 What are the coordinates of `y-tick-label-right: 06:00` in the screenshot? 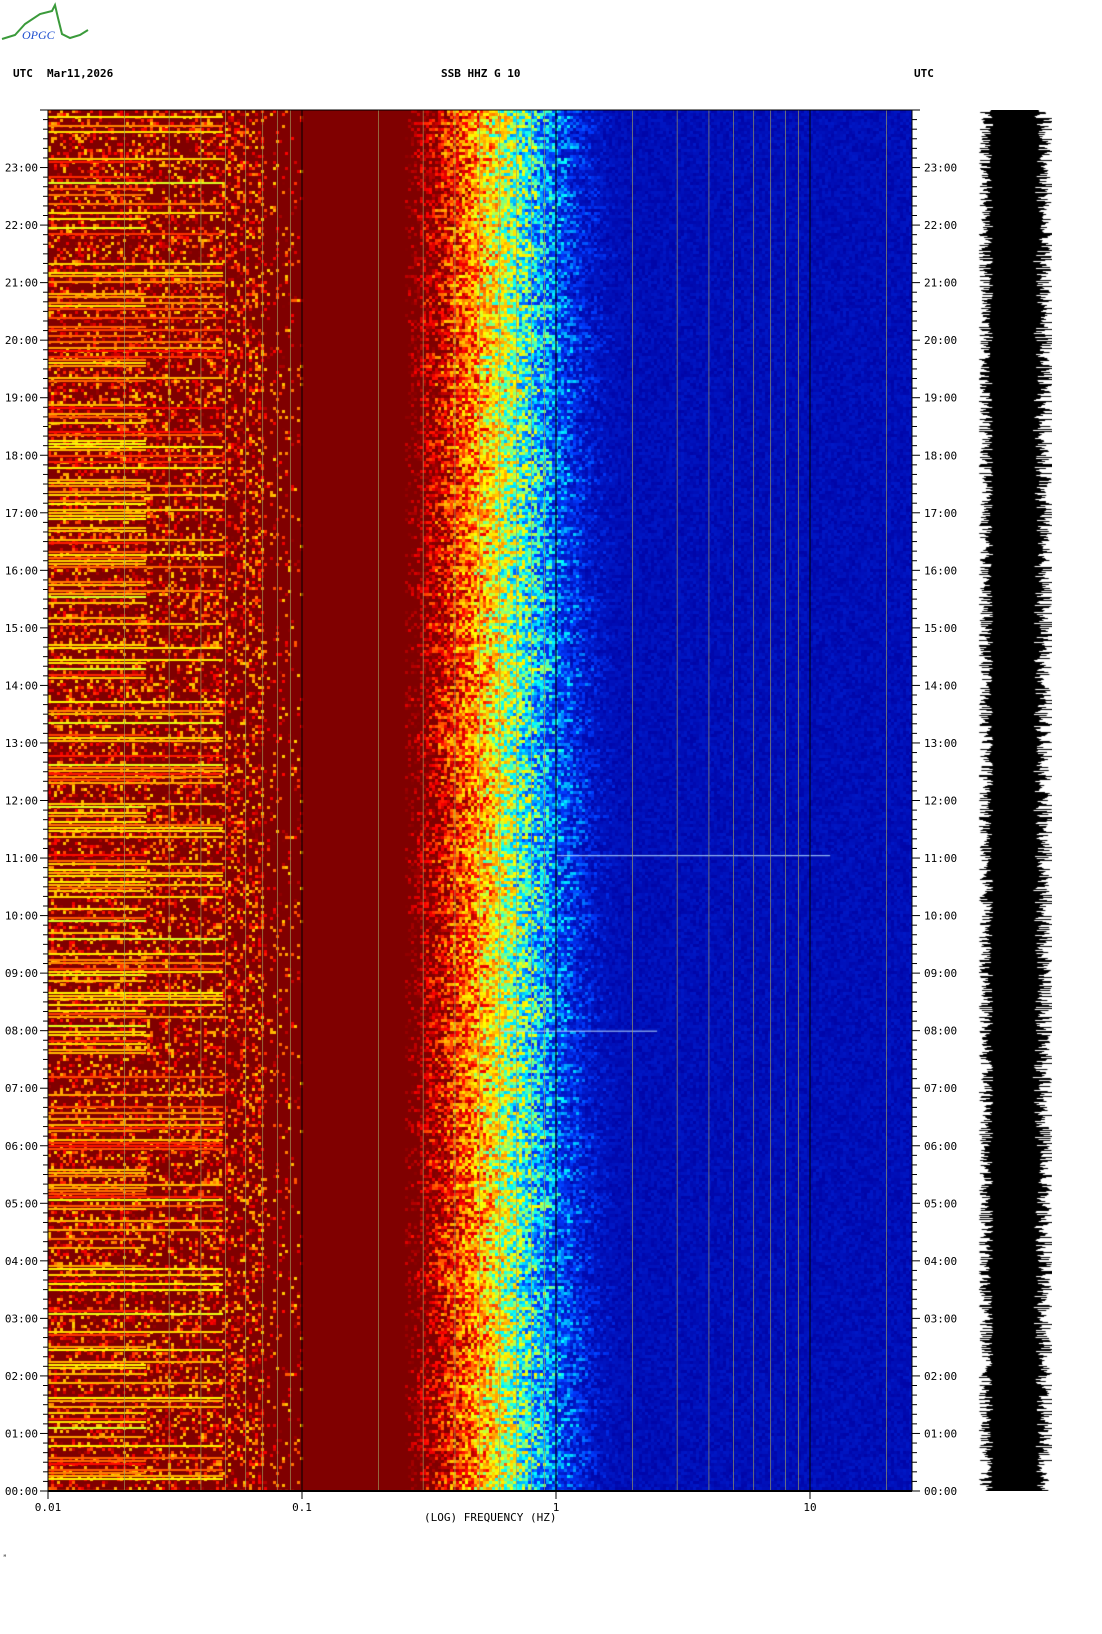 It's located at (940, 1146).